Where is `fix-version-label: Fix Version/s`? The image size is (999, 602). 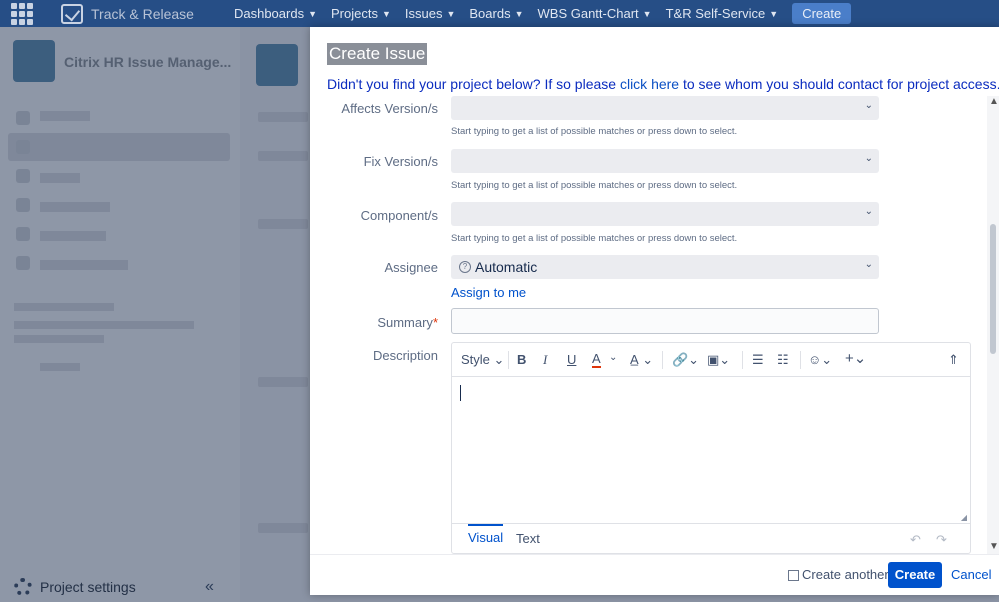
fix-version-label: Fix Version/s is located at coordinates (400, 161).